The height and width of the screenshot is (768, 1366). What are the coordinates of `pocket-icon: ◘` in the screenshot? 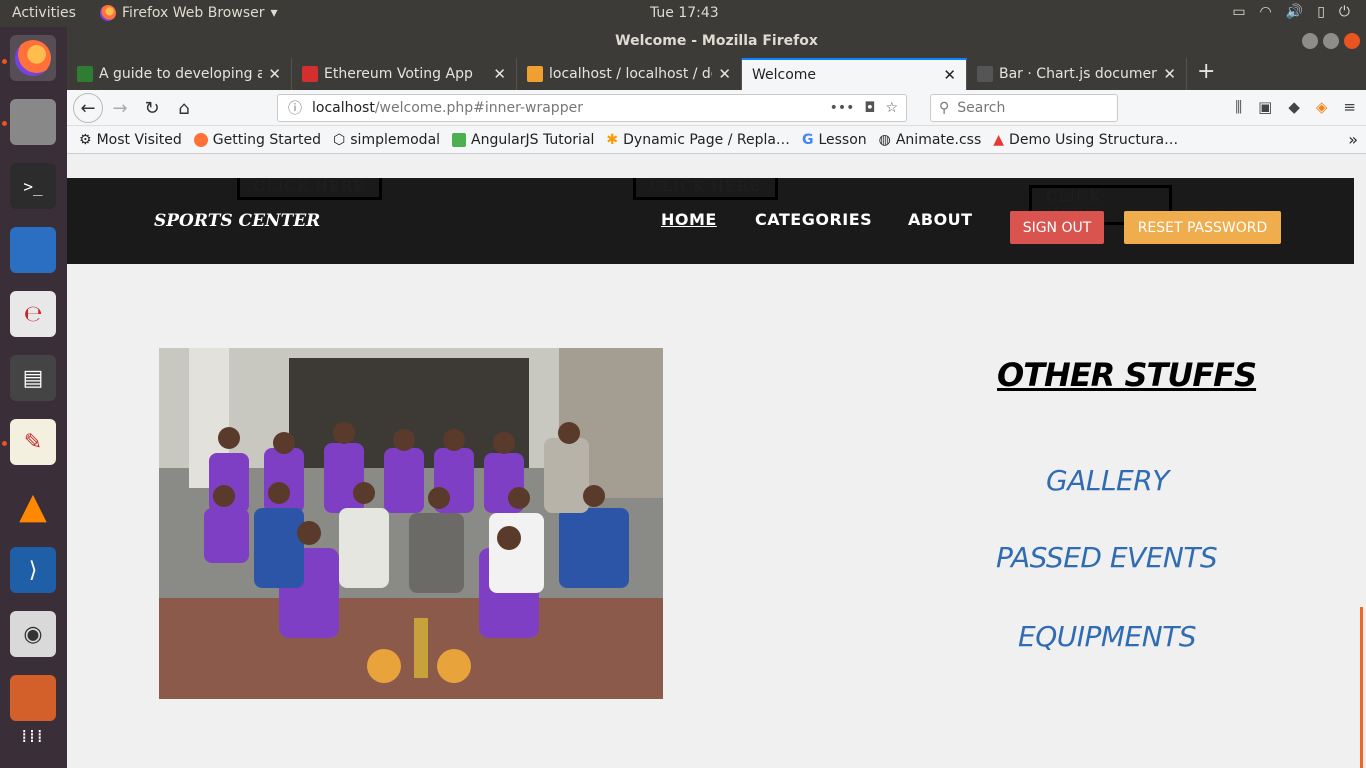 It's located at (869, 108).